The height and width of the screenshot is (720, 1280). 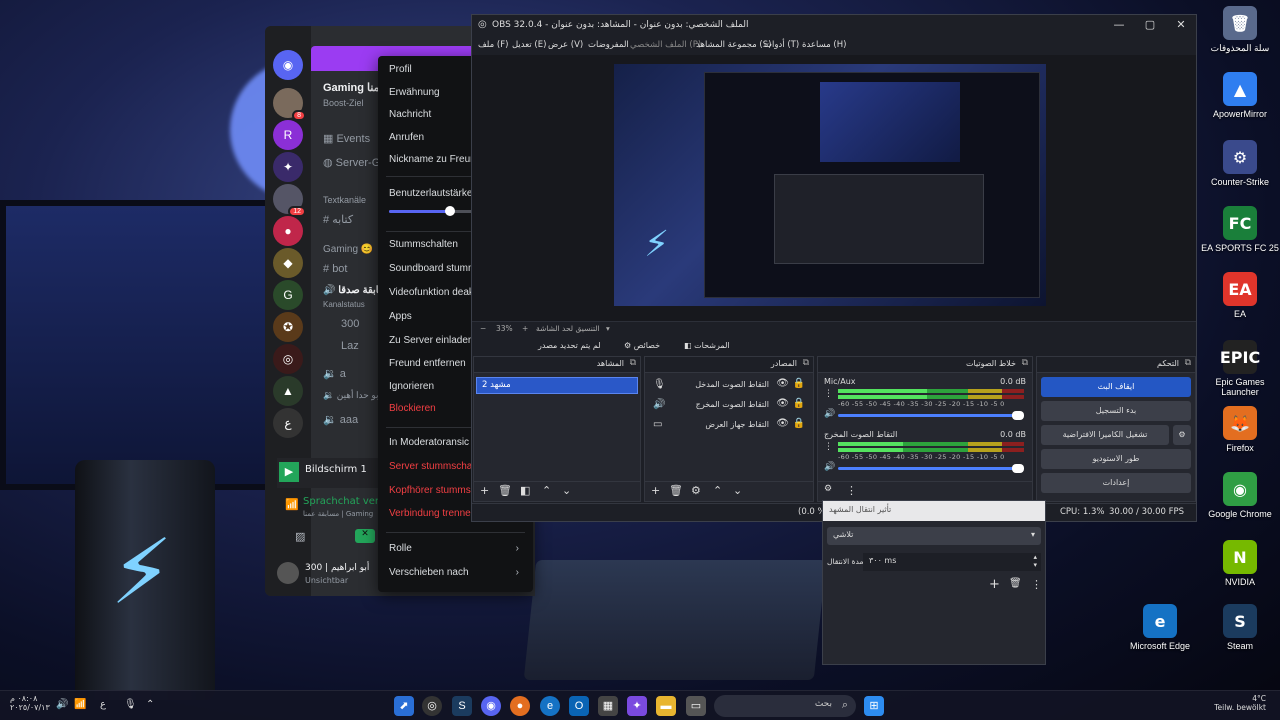 I want to click on menu-docks: المفروضات, so click(x=608, y=45).